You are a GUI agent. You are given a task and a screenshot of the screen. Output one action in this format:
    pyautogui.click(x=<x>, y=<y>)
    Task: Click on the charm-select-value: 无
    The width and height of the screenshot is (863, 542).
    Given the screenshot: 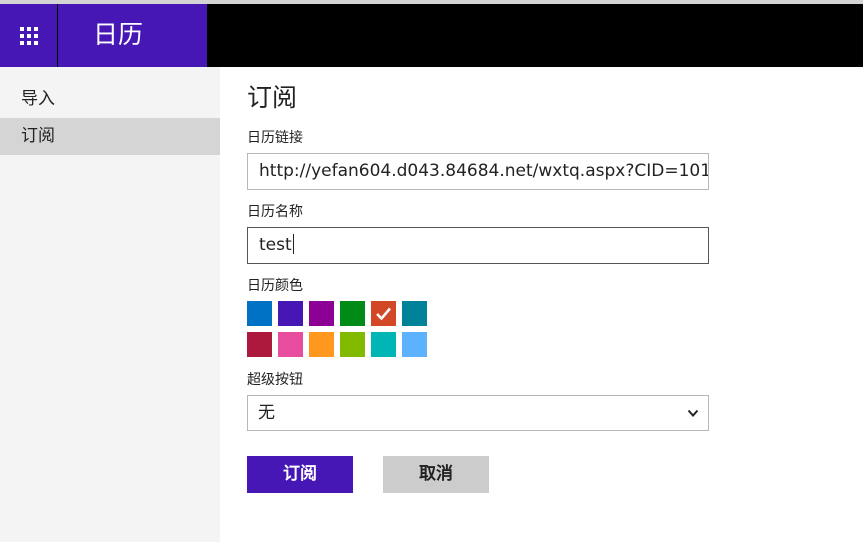 What is the action you would take?
    pyautogui.click(x=266, y=413)
    